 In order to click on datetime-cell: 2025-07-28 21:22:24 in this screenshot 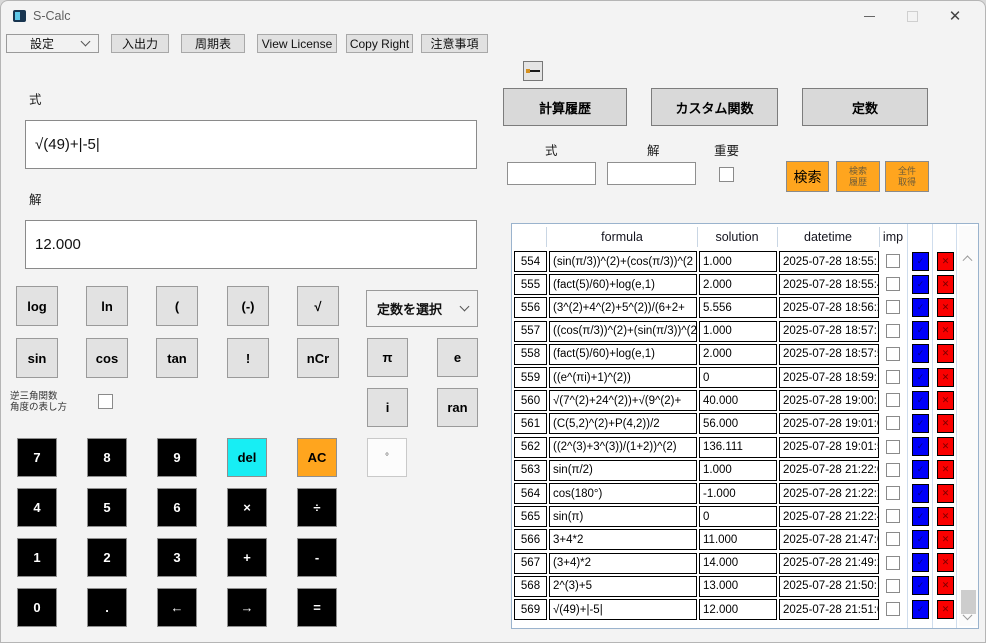, I will do `click(829, 493)`.